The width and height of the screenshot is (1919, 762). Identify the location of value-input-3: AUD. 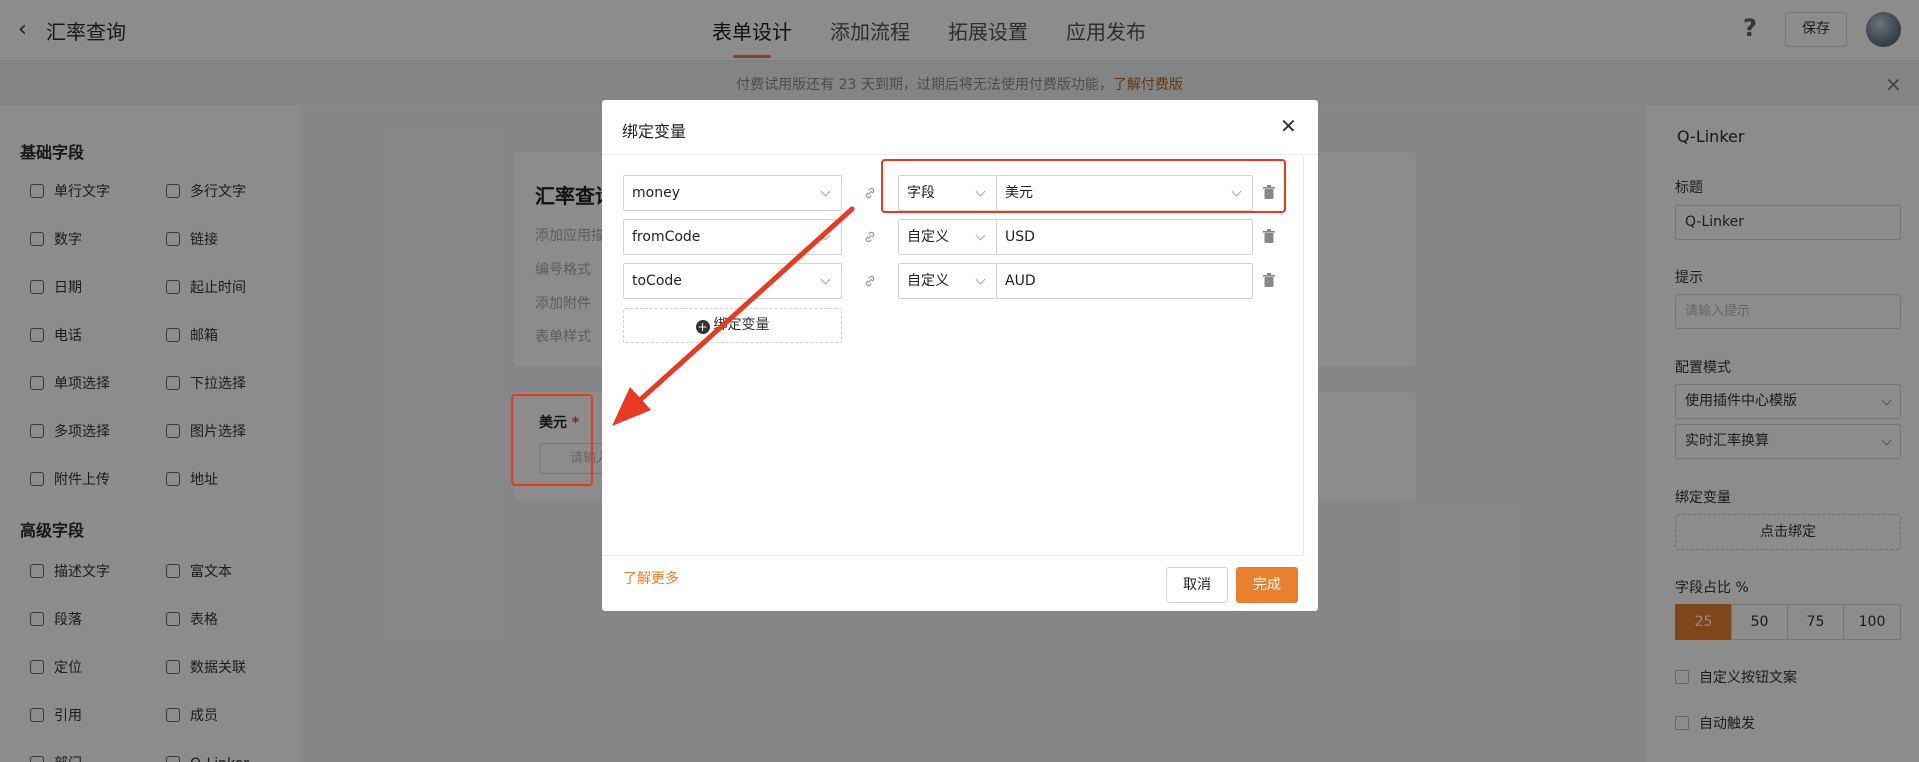
(1124, 281).